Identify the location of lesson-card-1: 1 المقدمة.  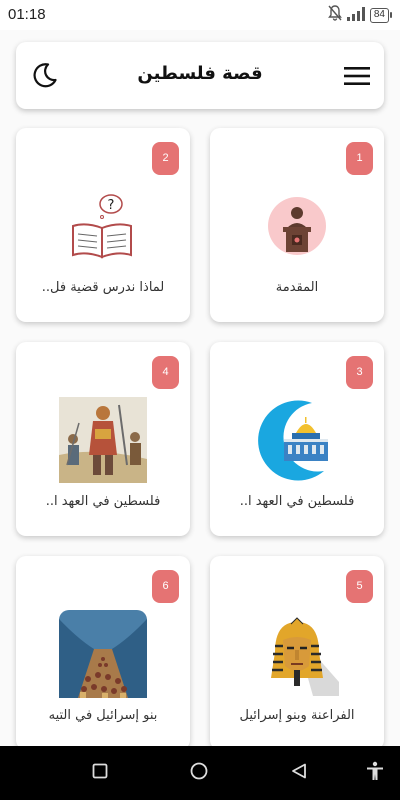
(297, 225).